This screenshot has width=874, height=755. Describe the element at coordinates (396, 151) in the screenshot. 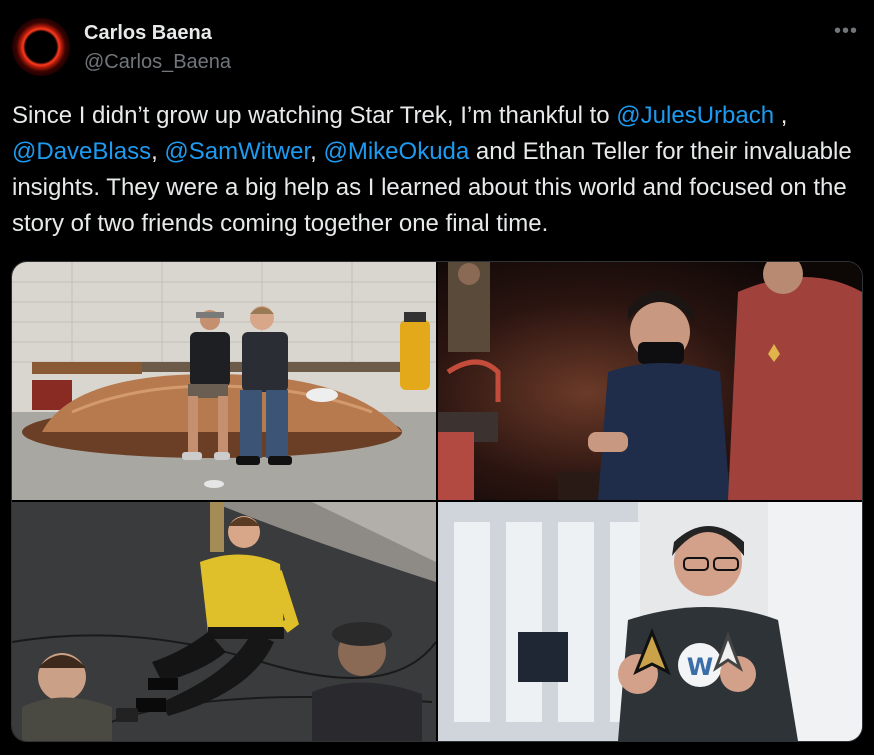

I see `mention-link: @MikeOkuda` at that location.